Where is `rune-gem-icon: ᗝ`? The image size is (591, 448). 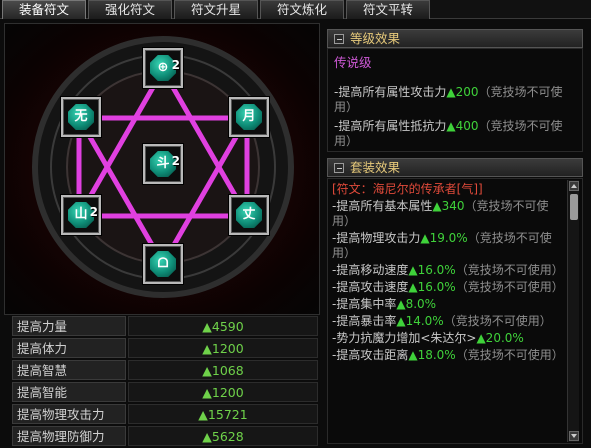
rune-gem-icon: ᗝ is located at coordinates (163, 264).